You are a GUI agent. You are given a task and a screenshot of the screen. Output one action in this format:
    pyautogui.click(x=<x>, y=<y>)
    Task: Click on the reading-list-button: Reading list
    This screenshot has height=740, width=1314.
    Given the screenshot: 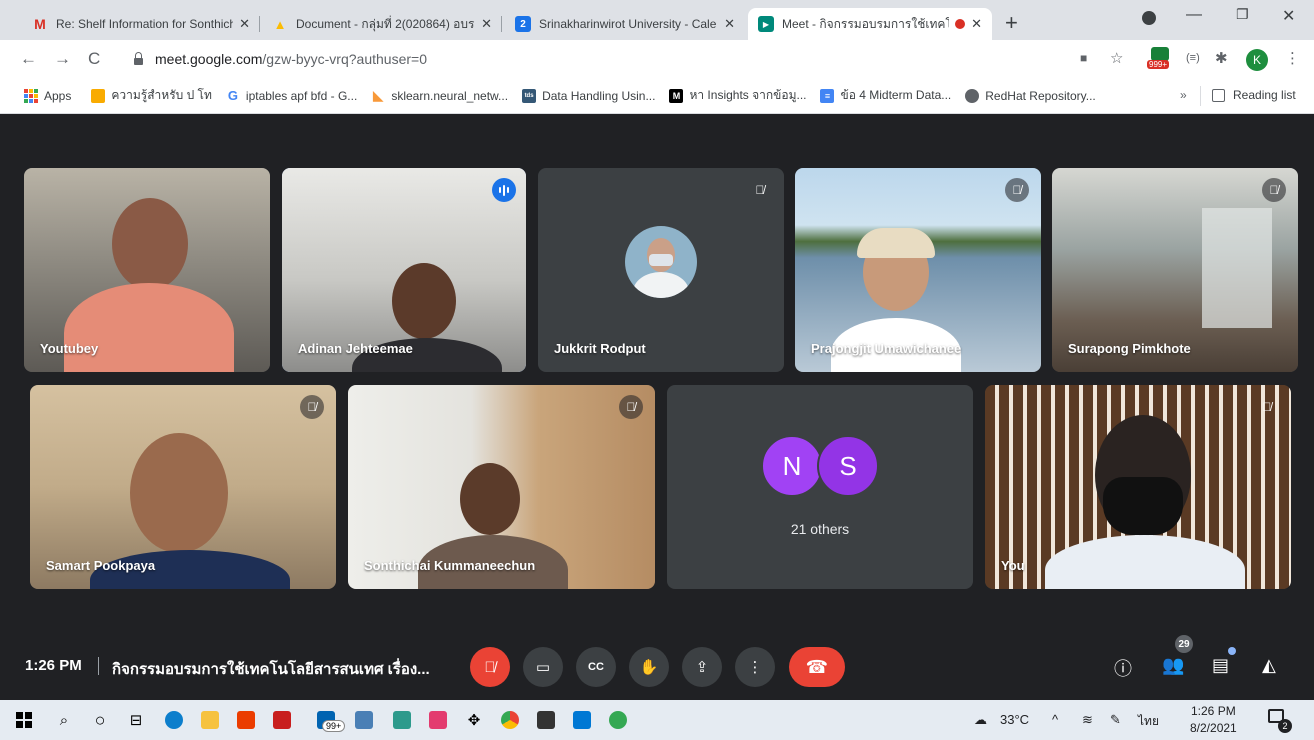 What is the action you would take?
    pyautogui.click(x=1254, y=95)
    